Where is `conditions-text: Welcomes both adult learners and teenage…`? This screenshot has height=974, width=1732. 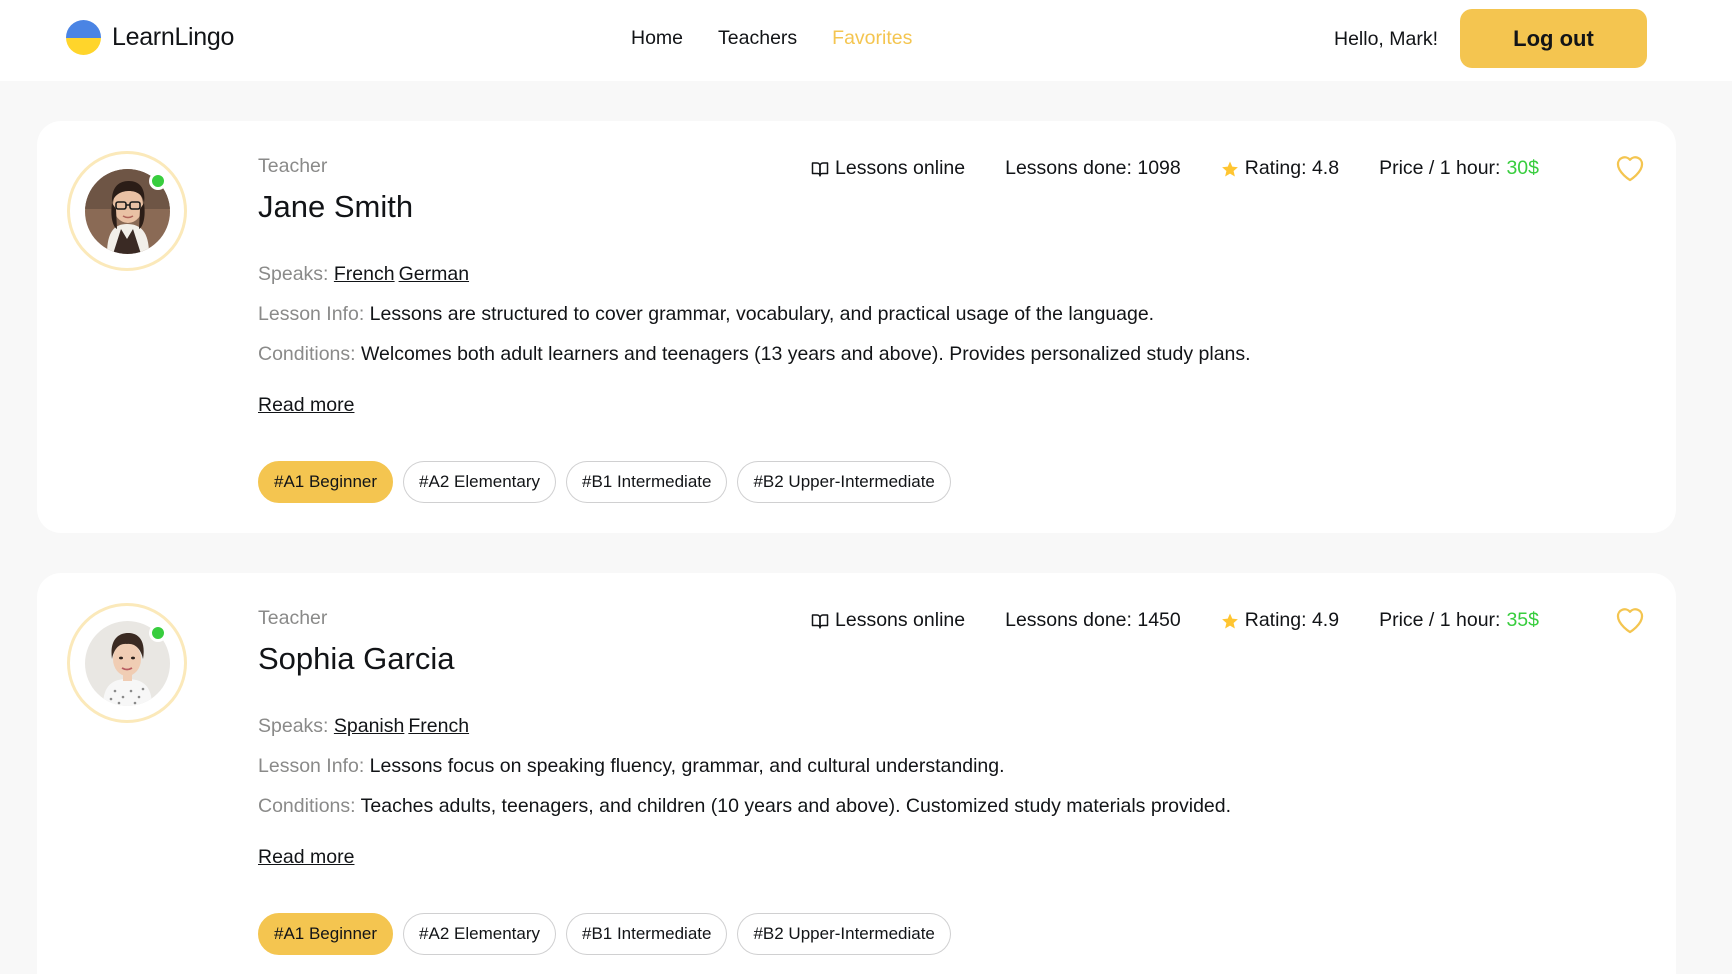 conditions-text: Welcomes both adult learners and teenage… is located at coordinates (805, 354).